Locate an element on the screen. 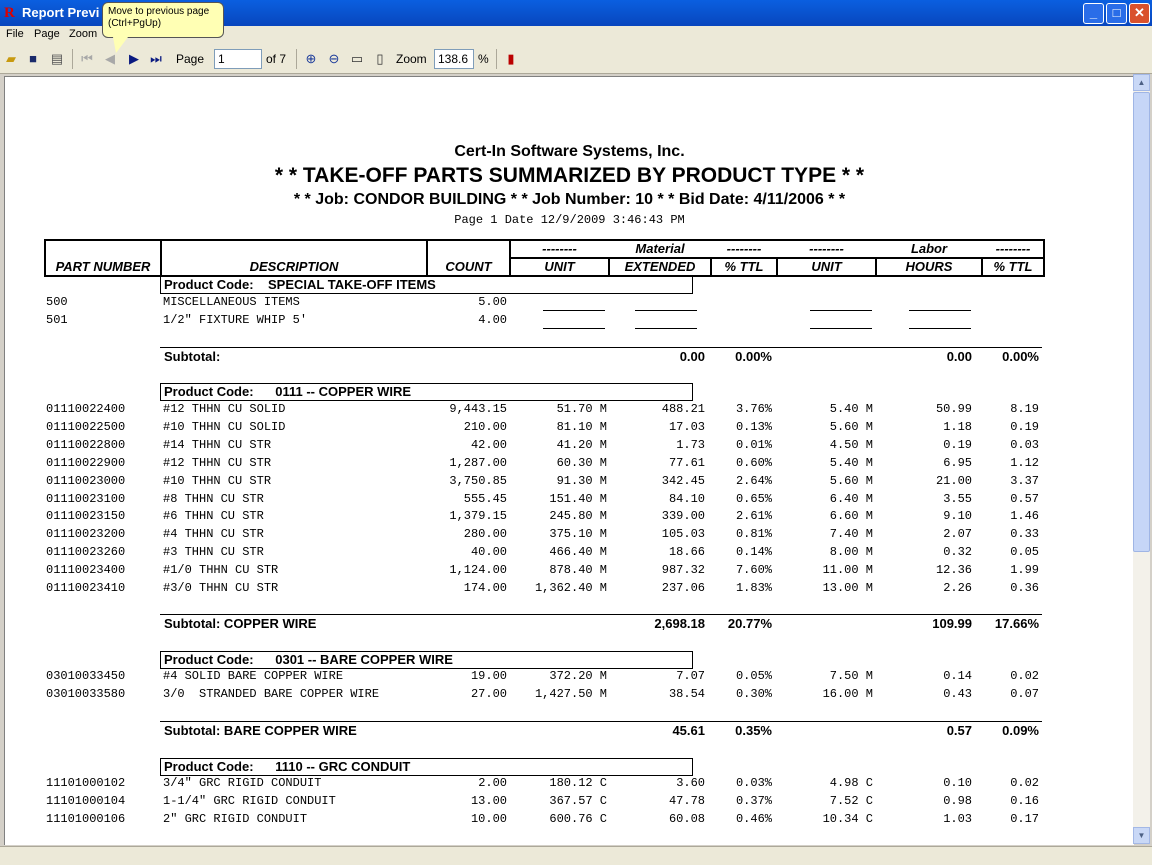  scroll-up-icon: ▲ is located at coordinates (1141, 82).